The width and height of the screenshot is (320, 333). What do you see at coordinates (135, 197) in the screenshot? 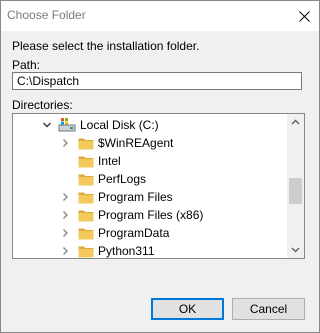
I see `tree-item-label: Program Files` at bounding box center [135, 197].